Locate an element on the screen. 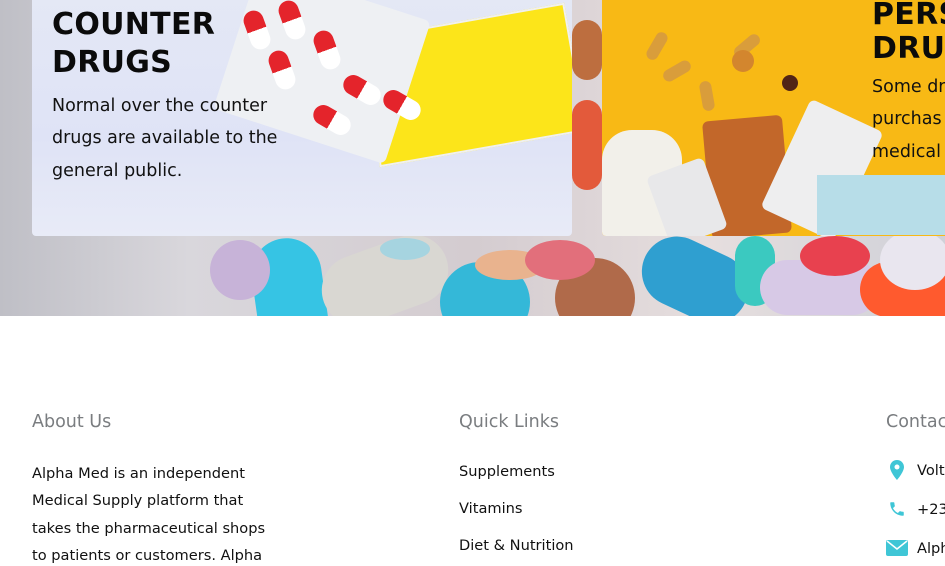 The image size is (945, 566). contact-phone-text: +23 is located at coordinates (931, 509).